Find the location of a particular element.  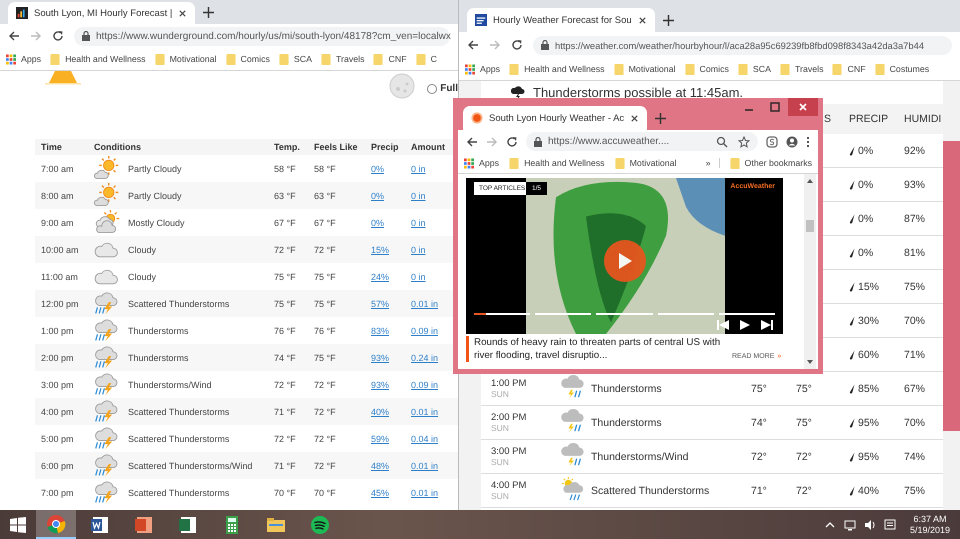

scrollbar is located at coordinates (810, 271).